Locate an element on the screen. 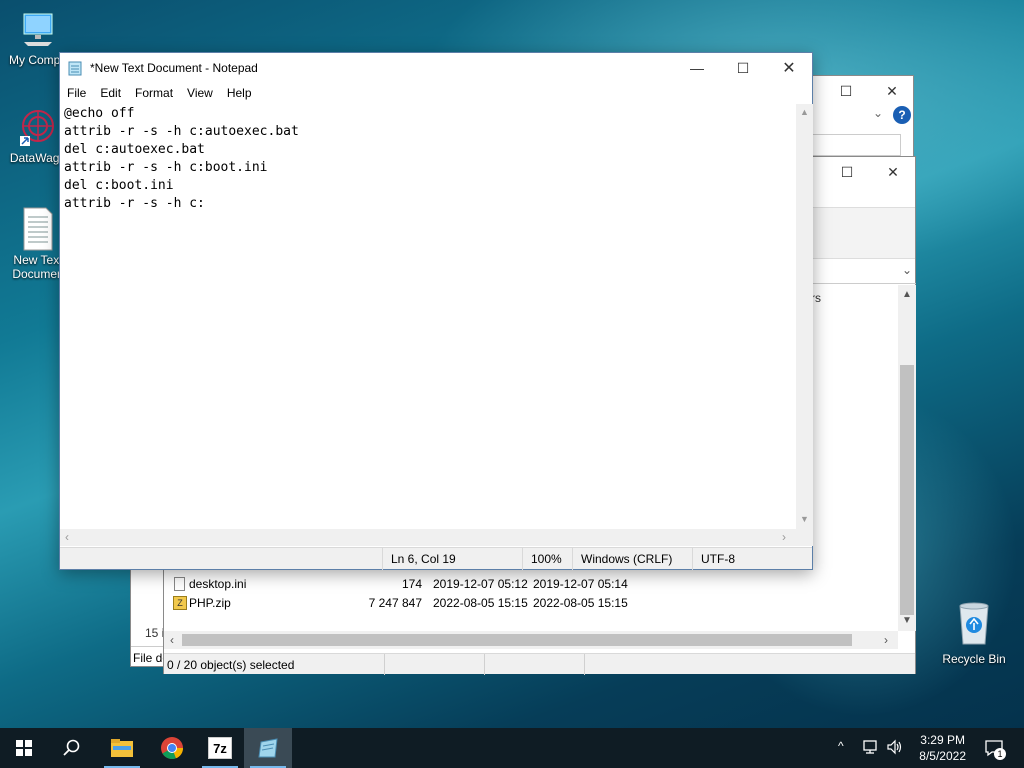 The image size is (1024, 768). text-file-icon is located at coordinates (38, 229).